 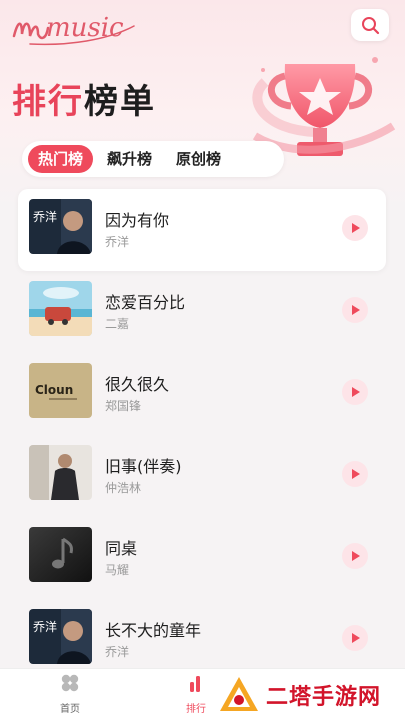 I want to click on page-title: 排行榜单, so click(x=84, y=98).